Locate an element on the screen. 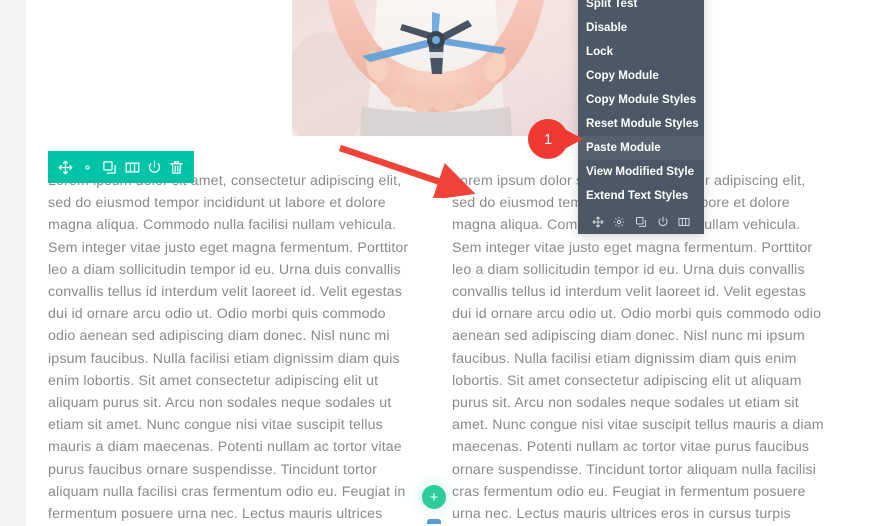 The image size is (880, 526). context-menu-item-copy-module-styles: Copy Module Styles is located at coordinates (641, 100).